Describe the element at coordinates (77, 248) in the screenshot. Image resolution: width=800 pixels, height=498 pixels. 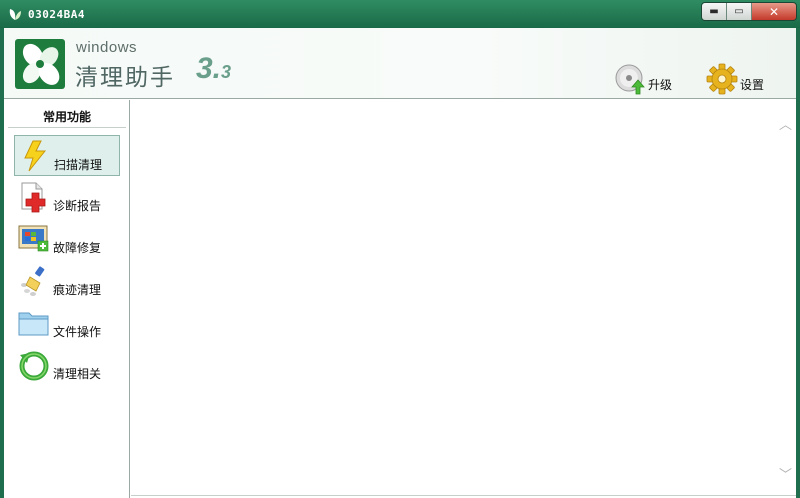
I see `sidebar-item-label: 故障修复` at that location.